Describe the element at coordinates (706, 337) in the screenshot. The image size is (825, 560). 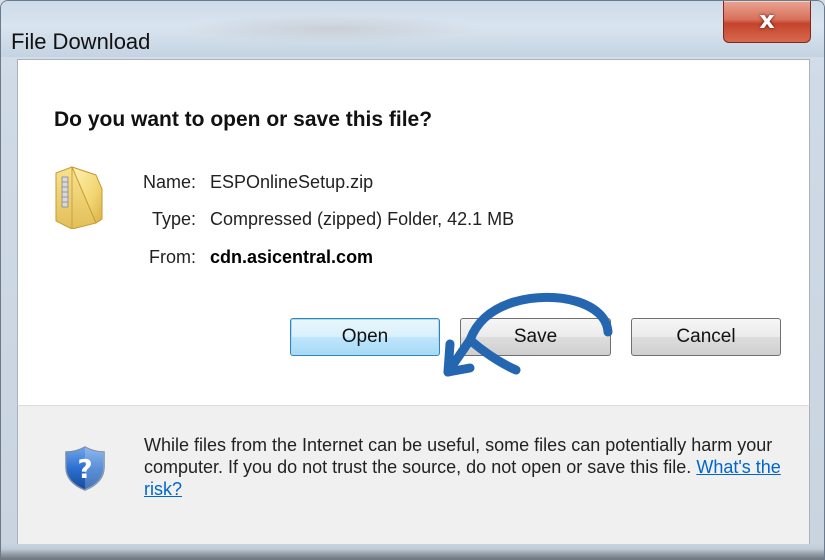
I see `cancel-button: Cancel` at that location.